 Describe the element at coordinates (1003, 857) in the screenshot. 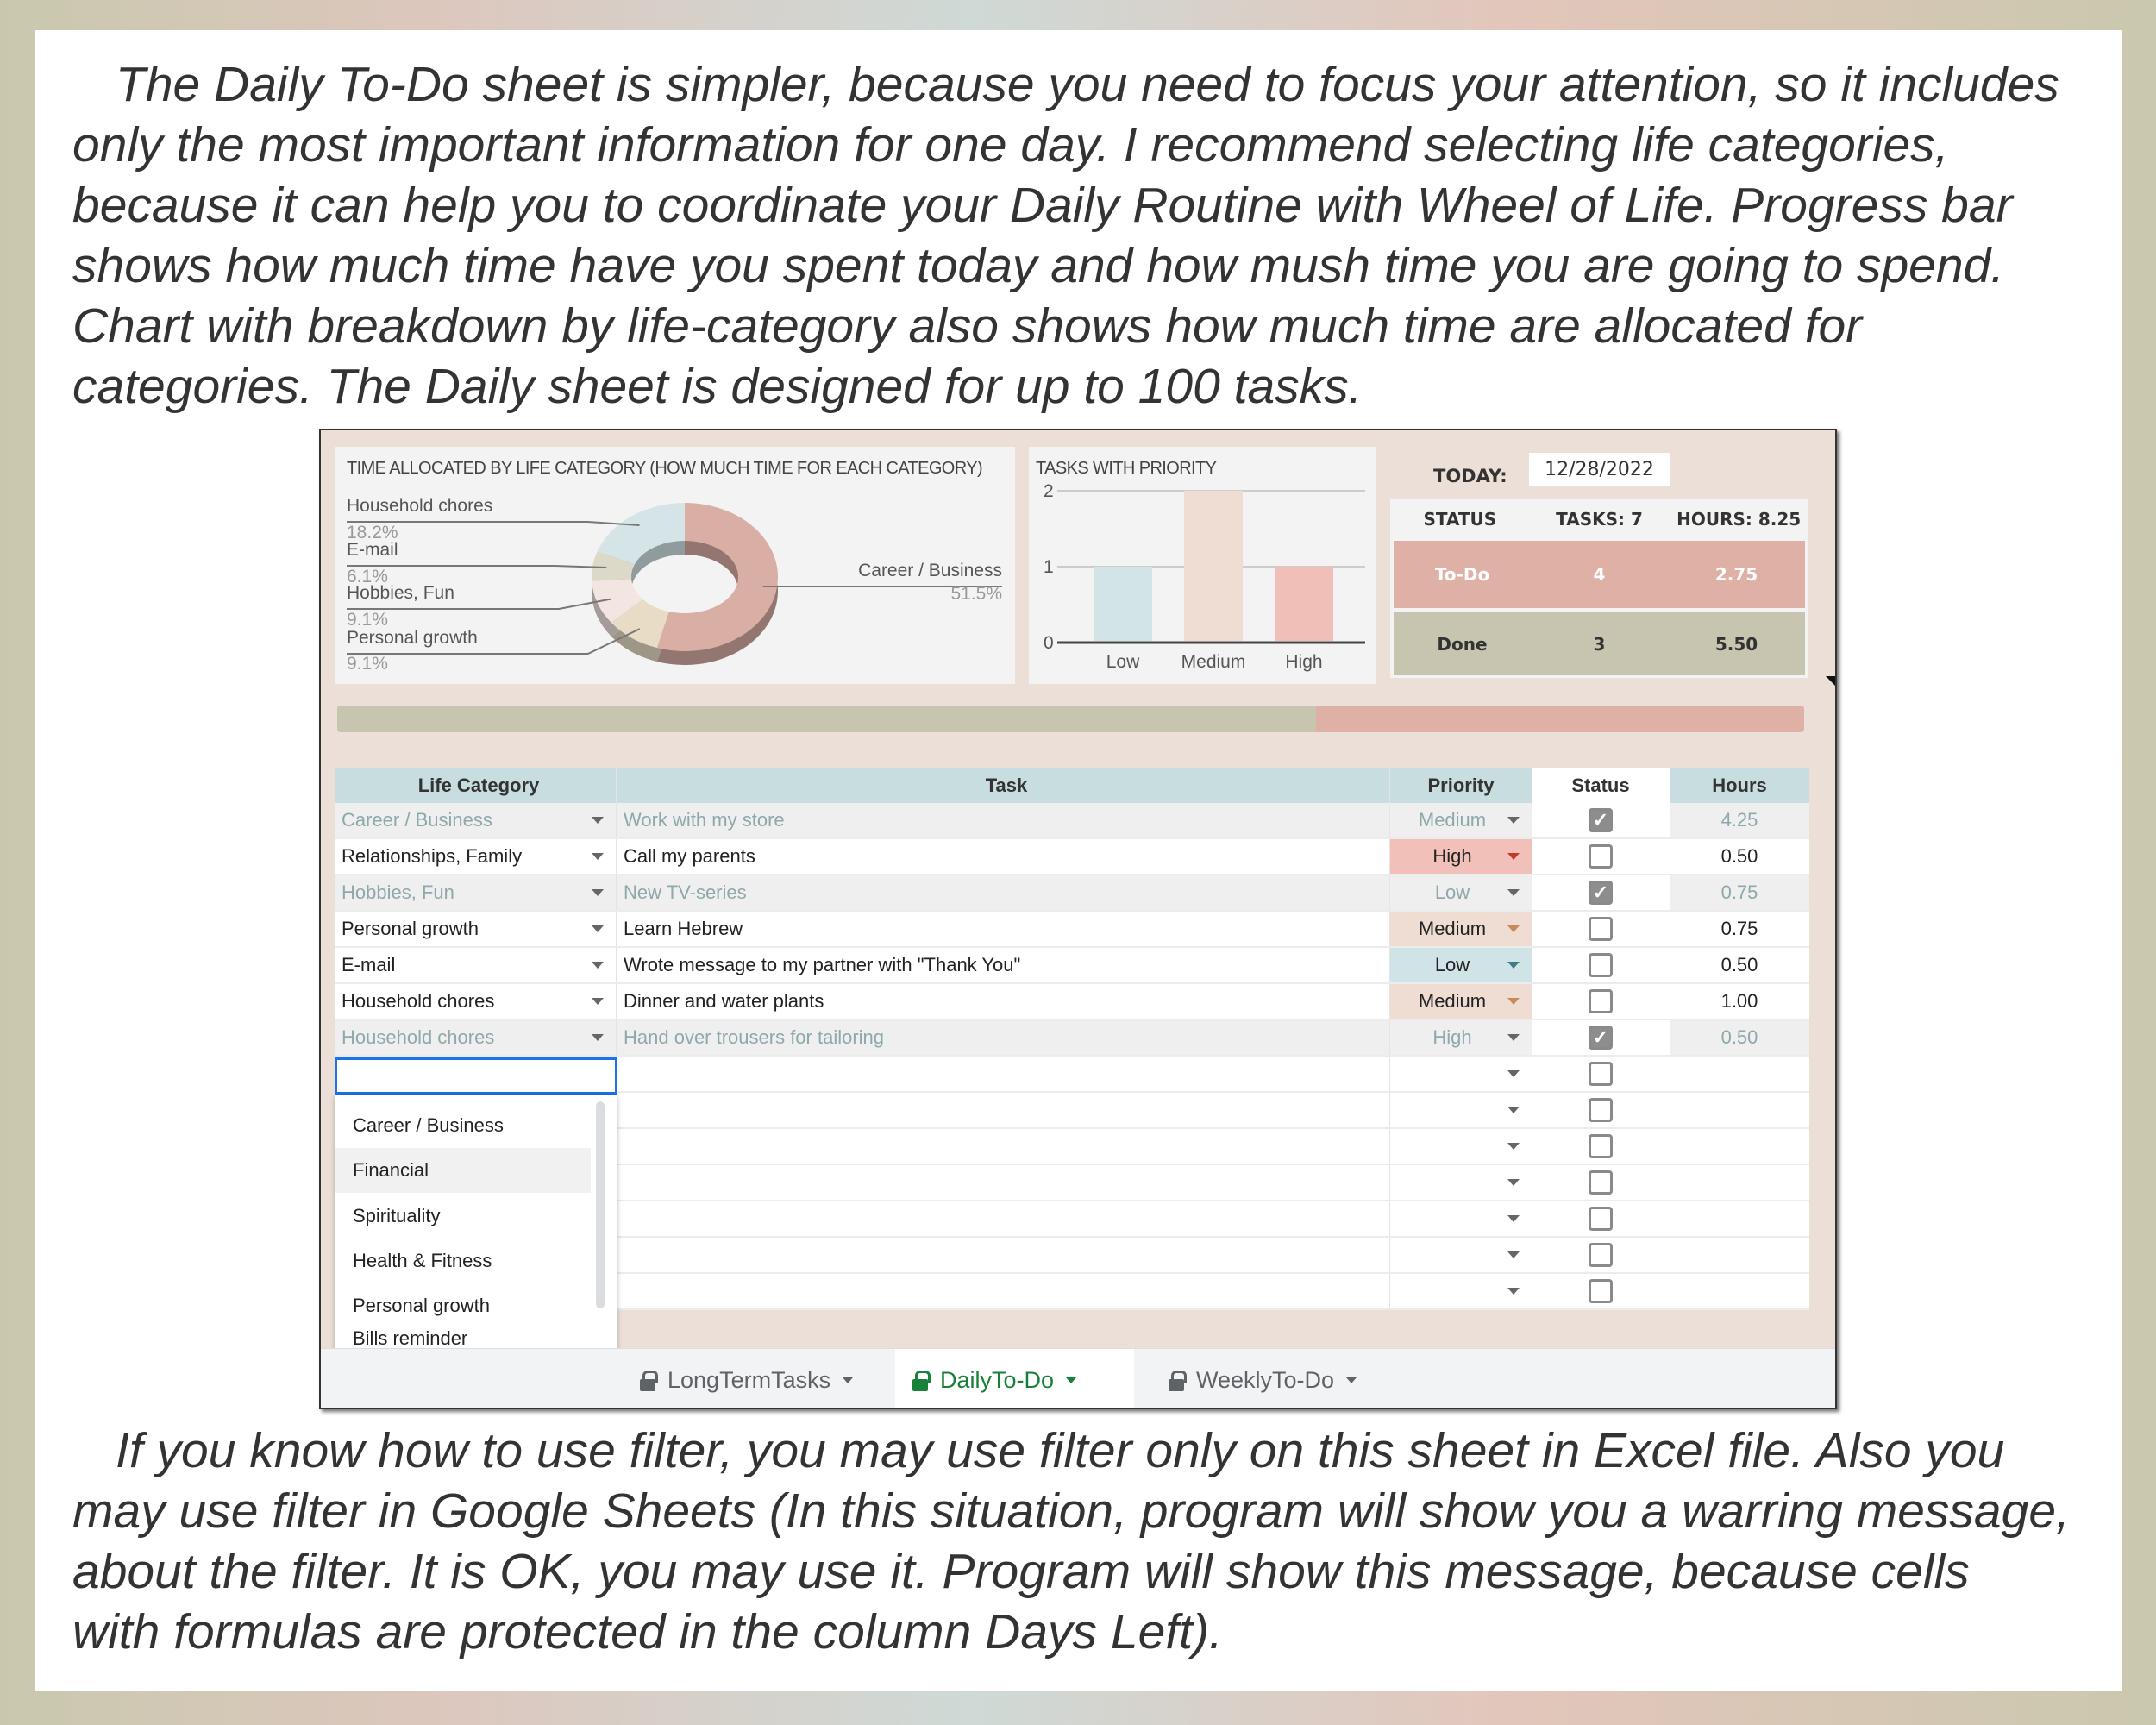

I see `task-cell: Call my parents` at that location.